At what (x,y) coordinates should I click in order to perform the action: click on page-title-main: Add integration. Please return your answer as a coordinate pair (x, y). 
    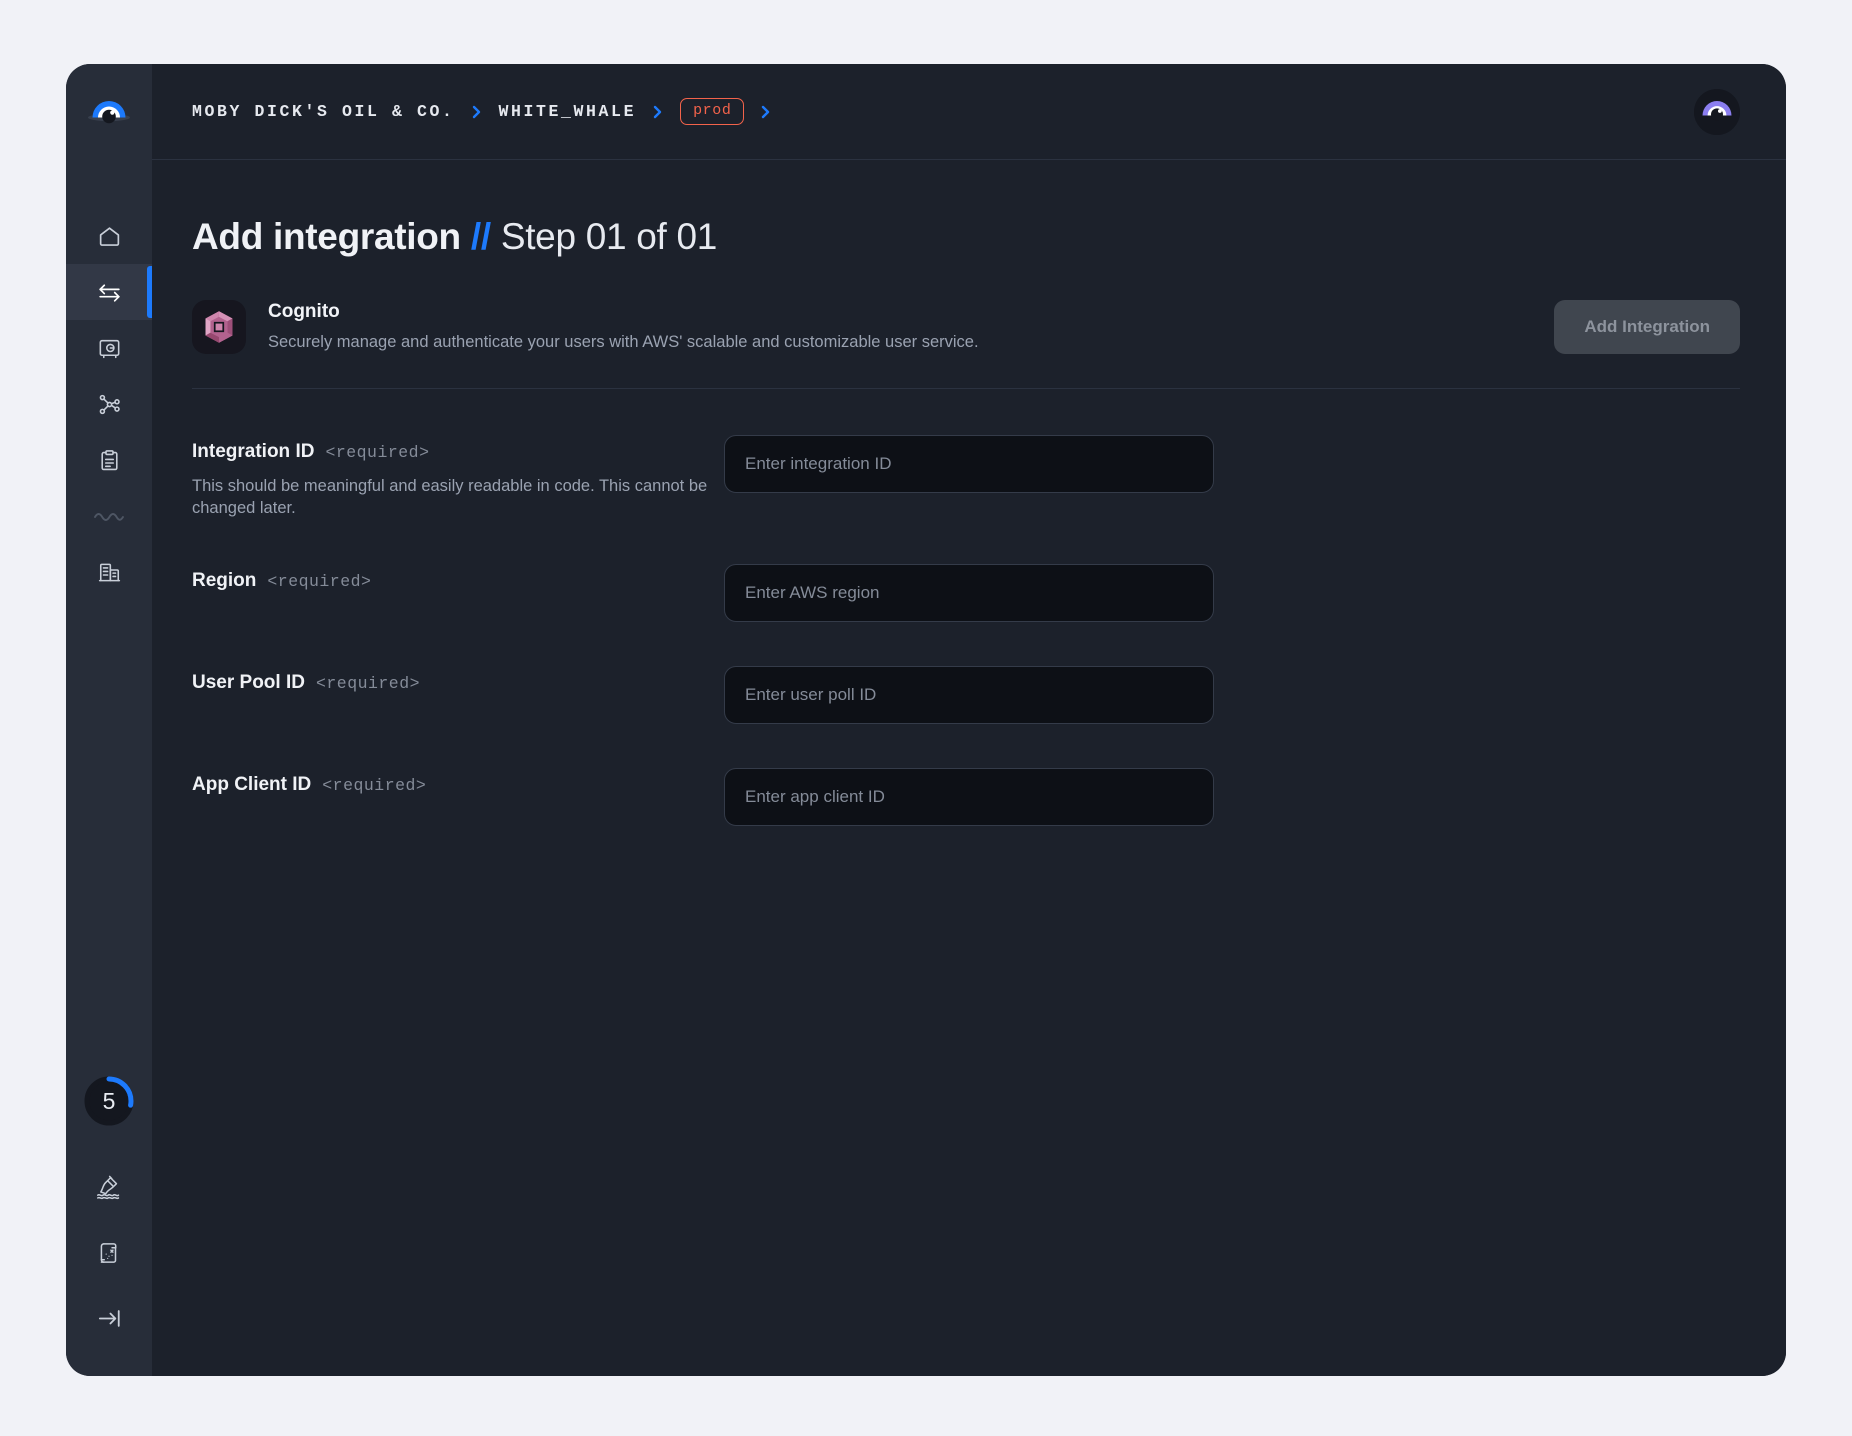
    Looking at the image, I should click on (326, 236).